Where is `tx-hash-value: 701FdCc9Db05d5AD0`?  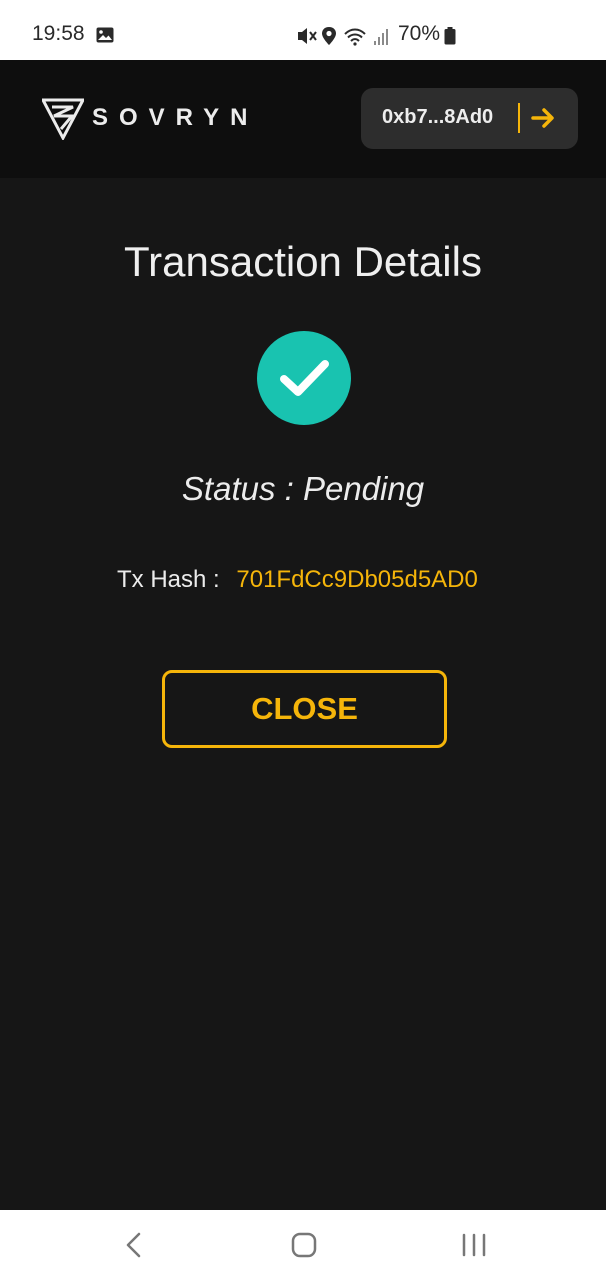
tx-hash-value: 701FdCc9Db05d5AD0 is located at coordinates (357, 579).